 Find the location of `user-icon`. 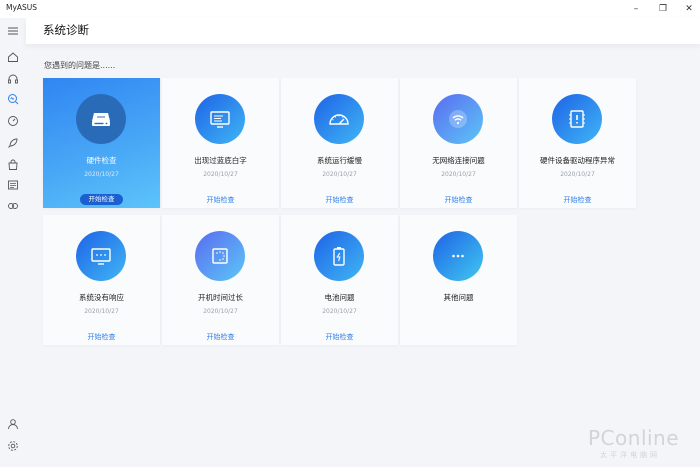

user-icon is located at coordinates (13, 424).